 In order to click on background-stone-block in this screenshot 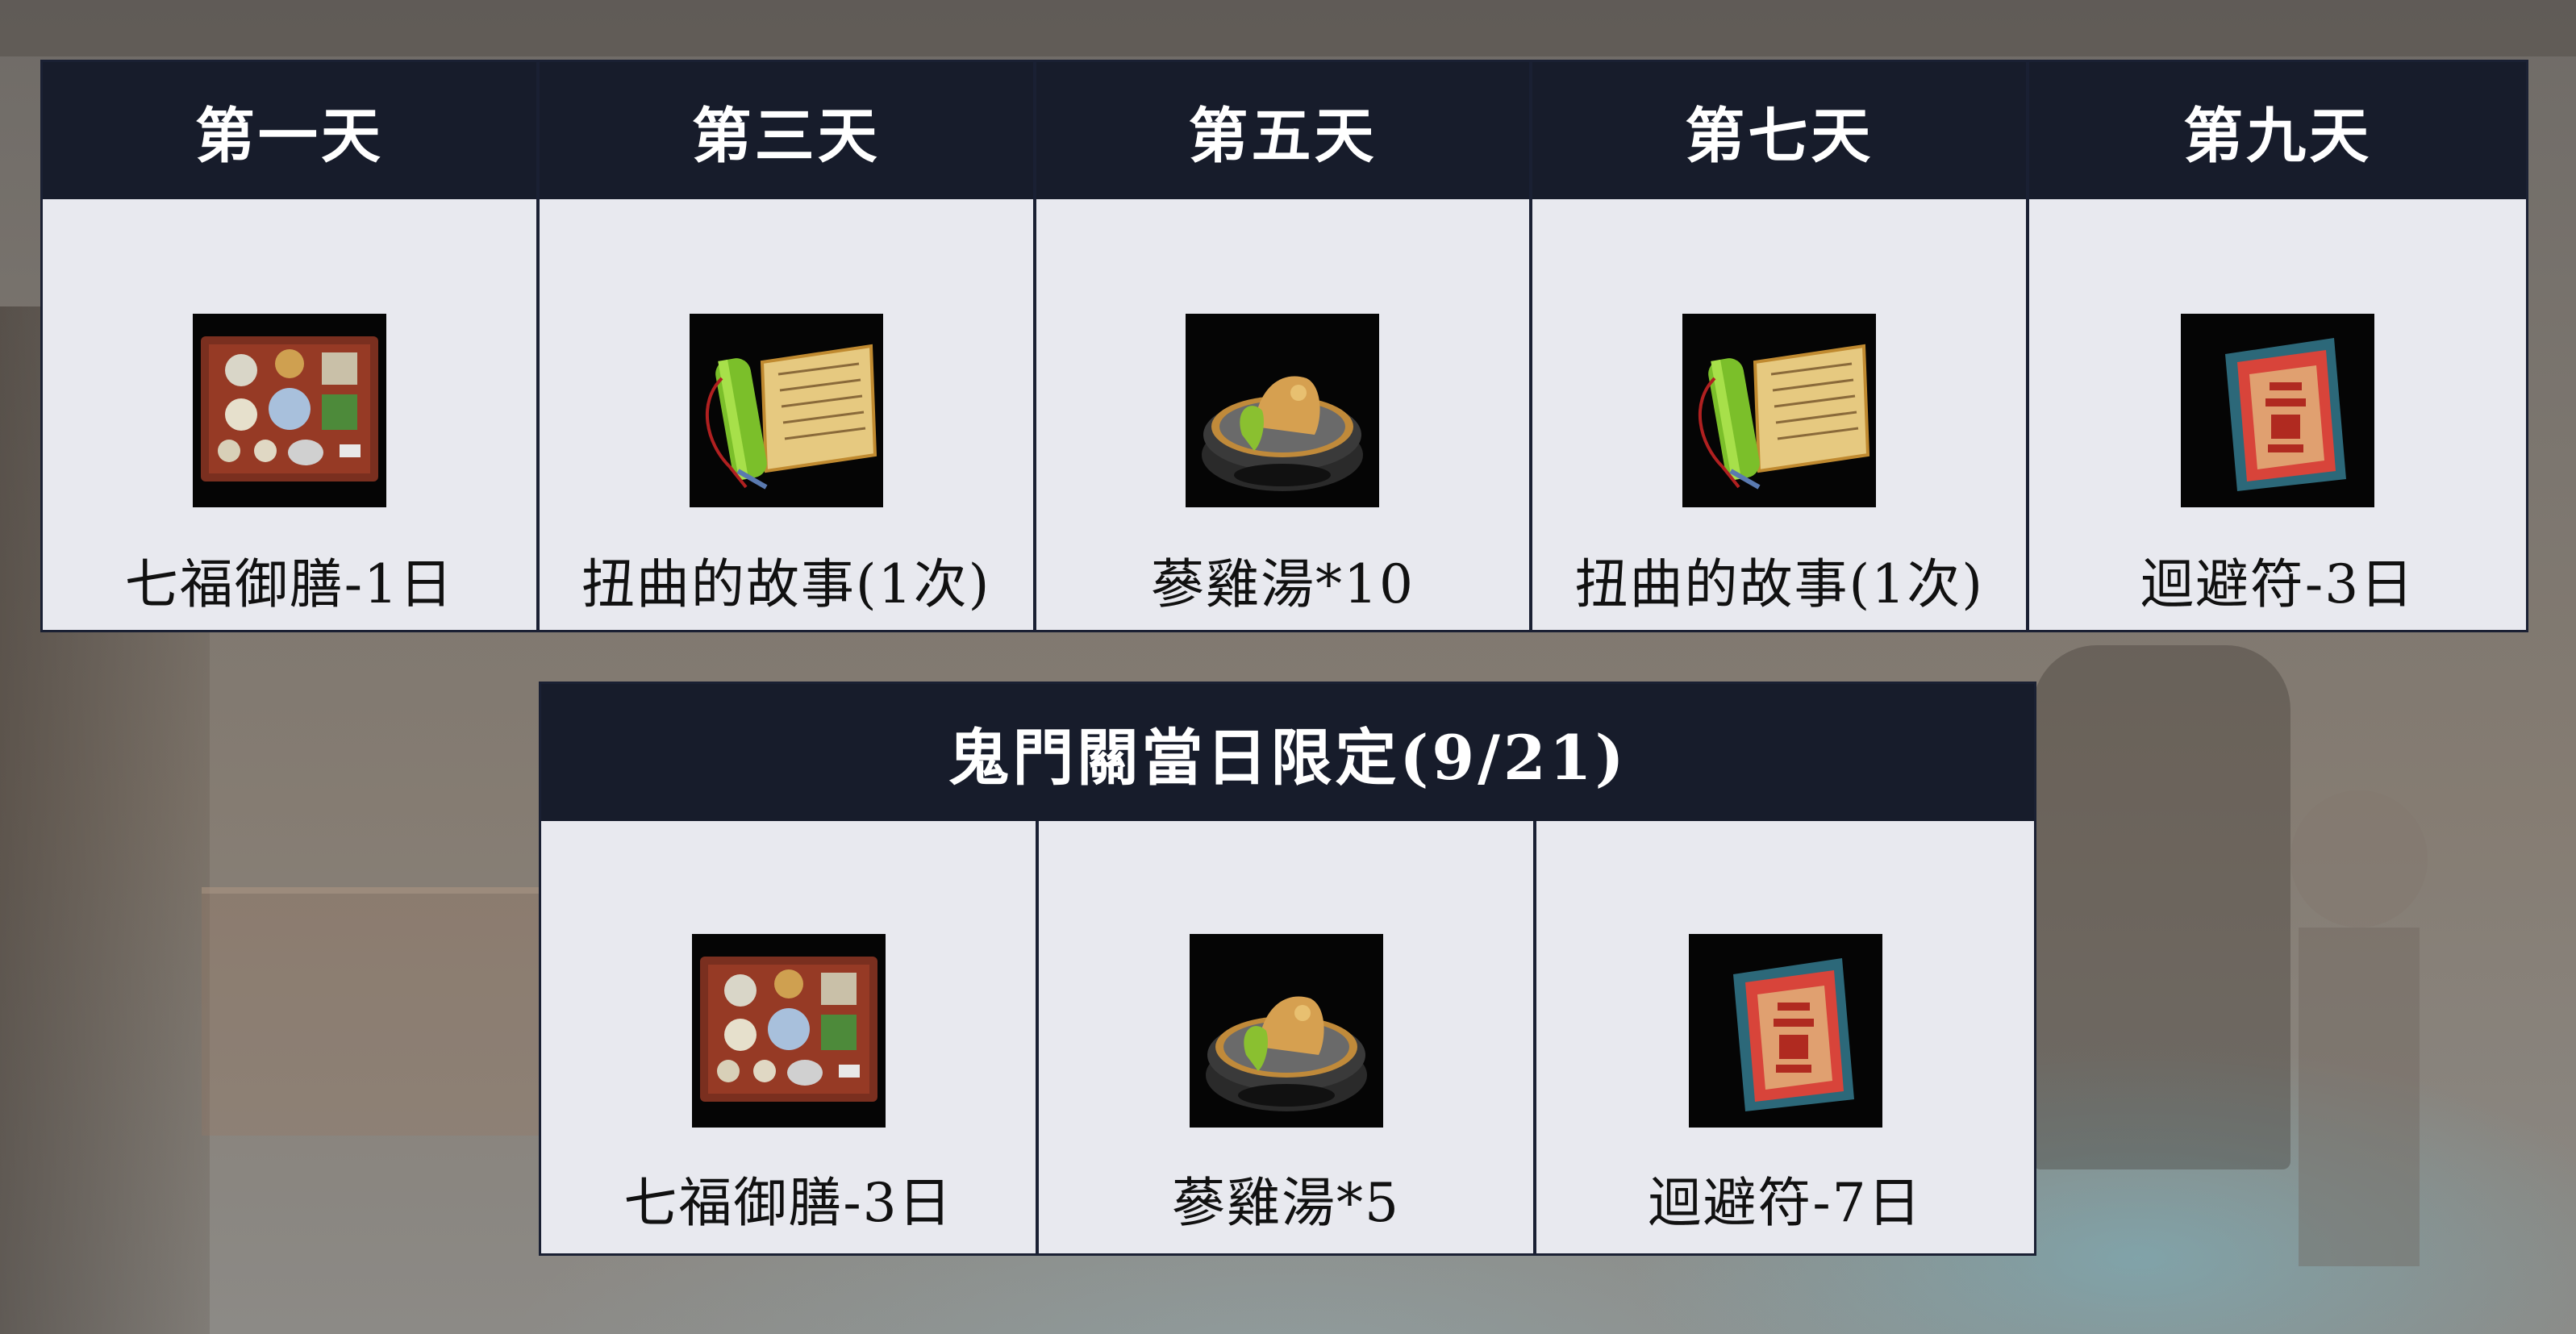, I will do `click(371, 1011)`.